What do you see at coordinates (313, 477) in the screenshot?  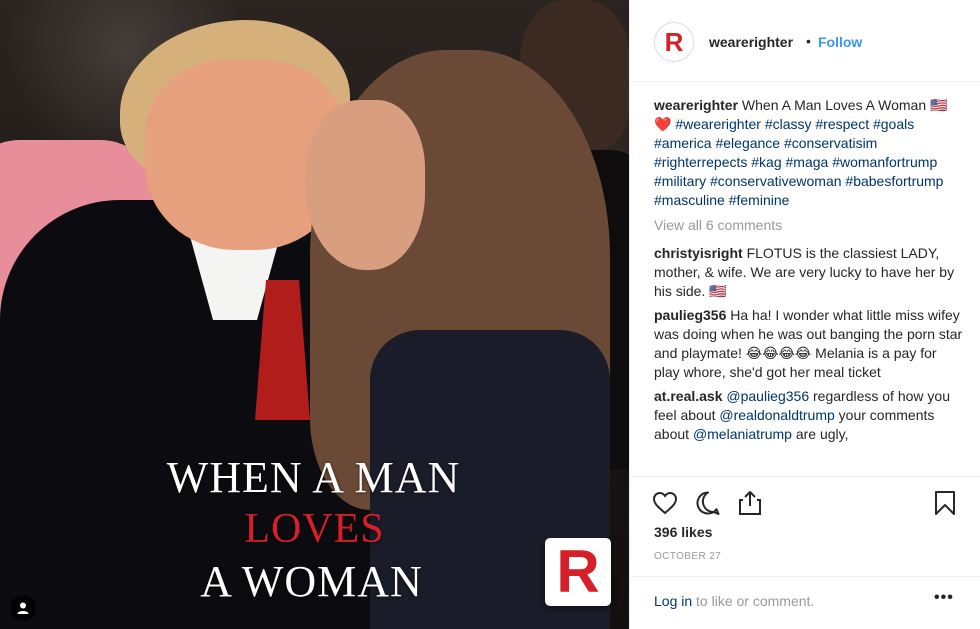 I see `overlay-line-1: WHEN A MAN` at bounding box center [313, 477].